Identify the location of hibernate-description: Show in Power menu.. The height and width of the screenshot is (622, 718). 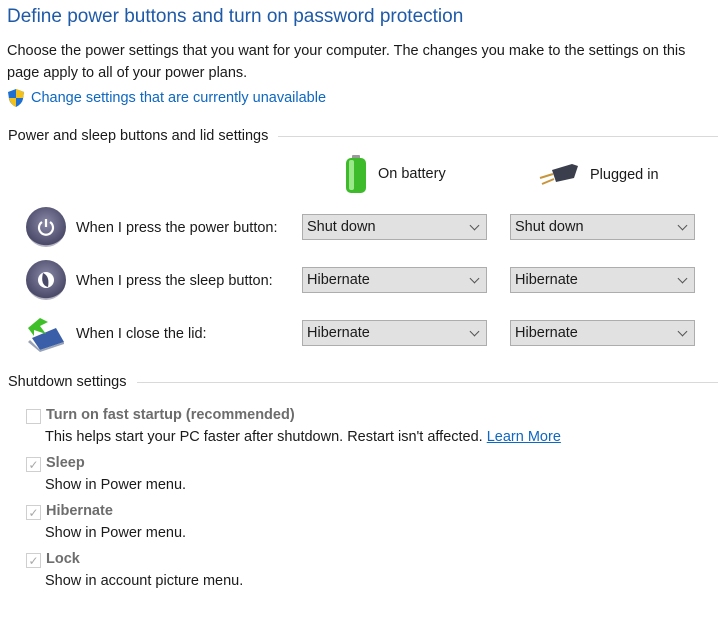
(116, 533).